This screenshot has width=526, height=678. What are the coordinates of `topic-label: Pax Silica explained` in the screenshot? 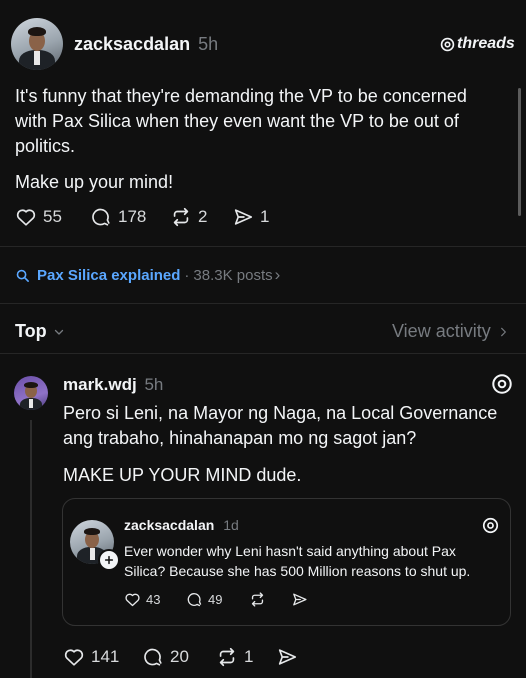 It's located at (108, 275).